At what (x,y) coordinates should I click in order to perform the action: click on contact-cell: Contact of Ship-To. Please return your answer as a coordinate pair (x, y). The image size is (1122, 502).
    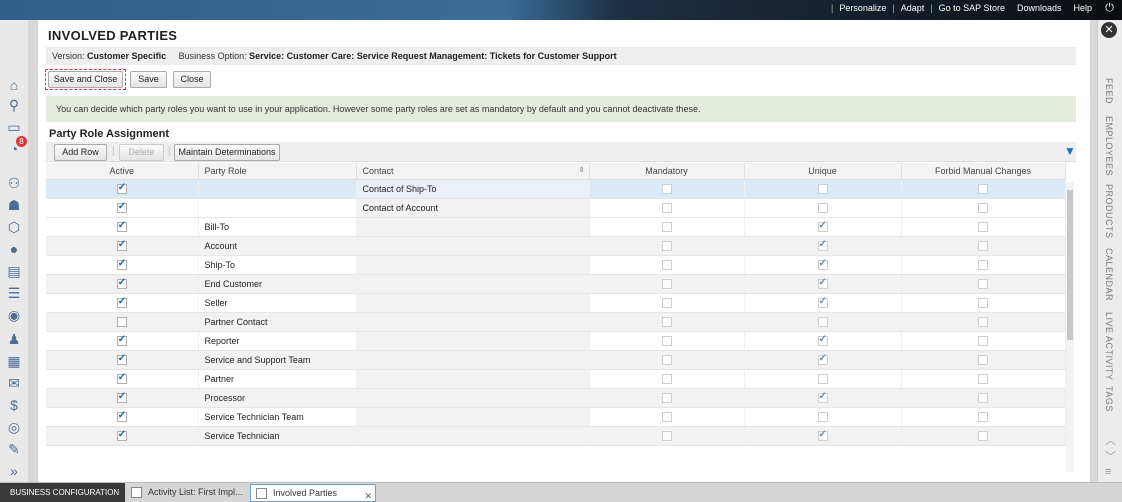
    Looking at the image, I should click on (473, 189).